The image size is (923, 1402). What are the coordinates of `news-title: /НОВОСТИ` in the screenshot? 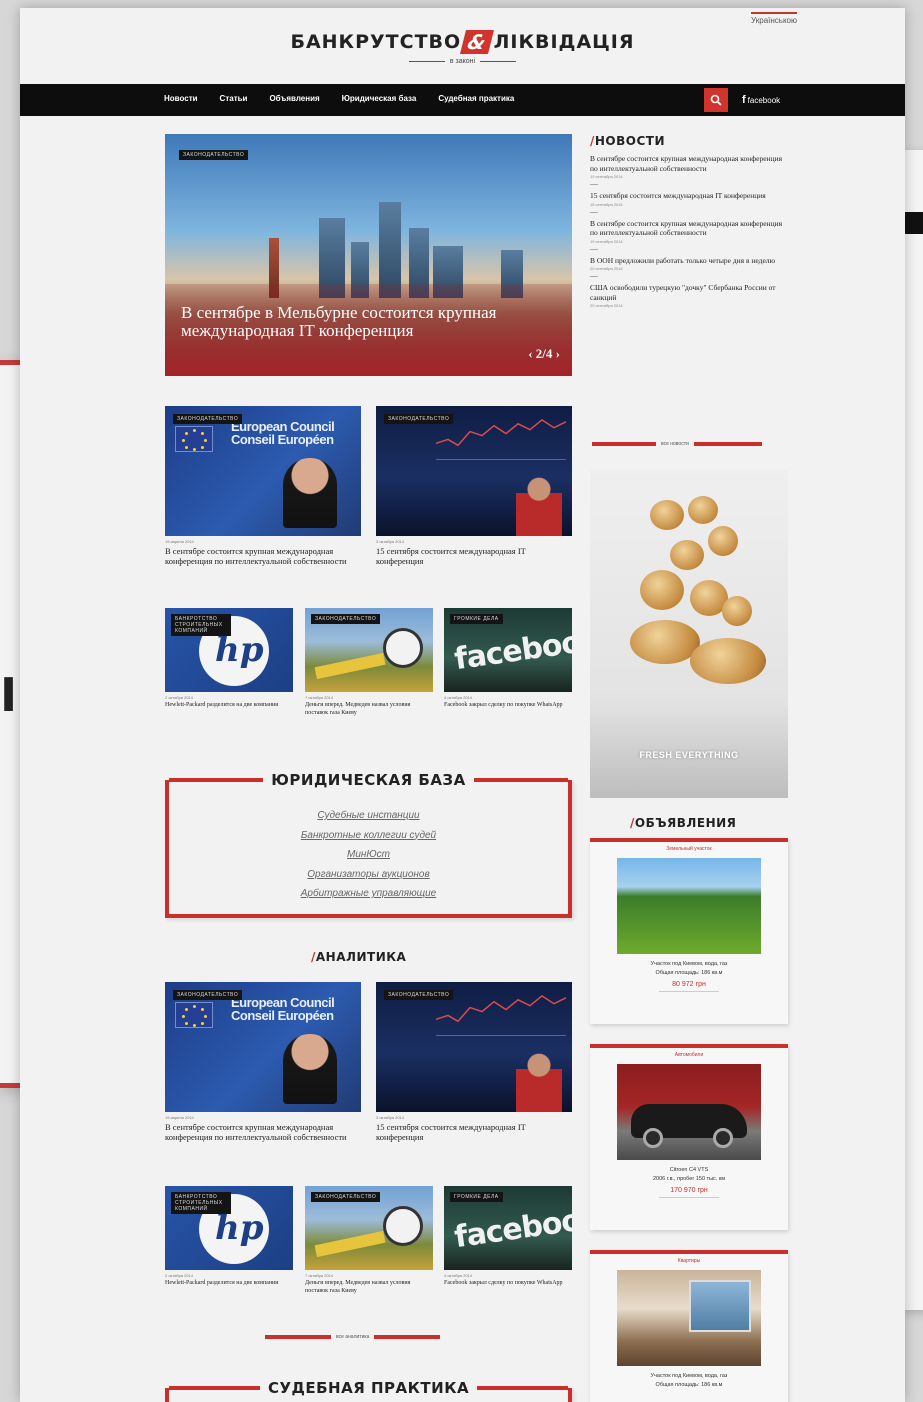 It's located at (628, 141).